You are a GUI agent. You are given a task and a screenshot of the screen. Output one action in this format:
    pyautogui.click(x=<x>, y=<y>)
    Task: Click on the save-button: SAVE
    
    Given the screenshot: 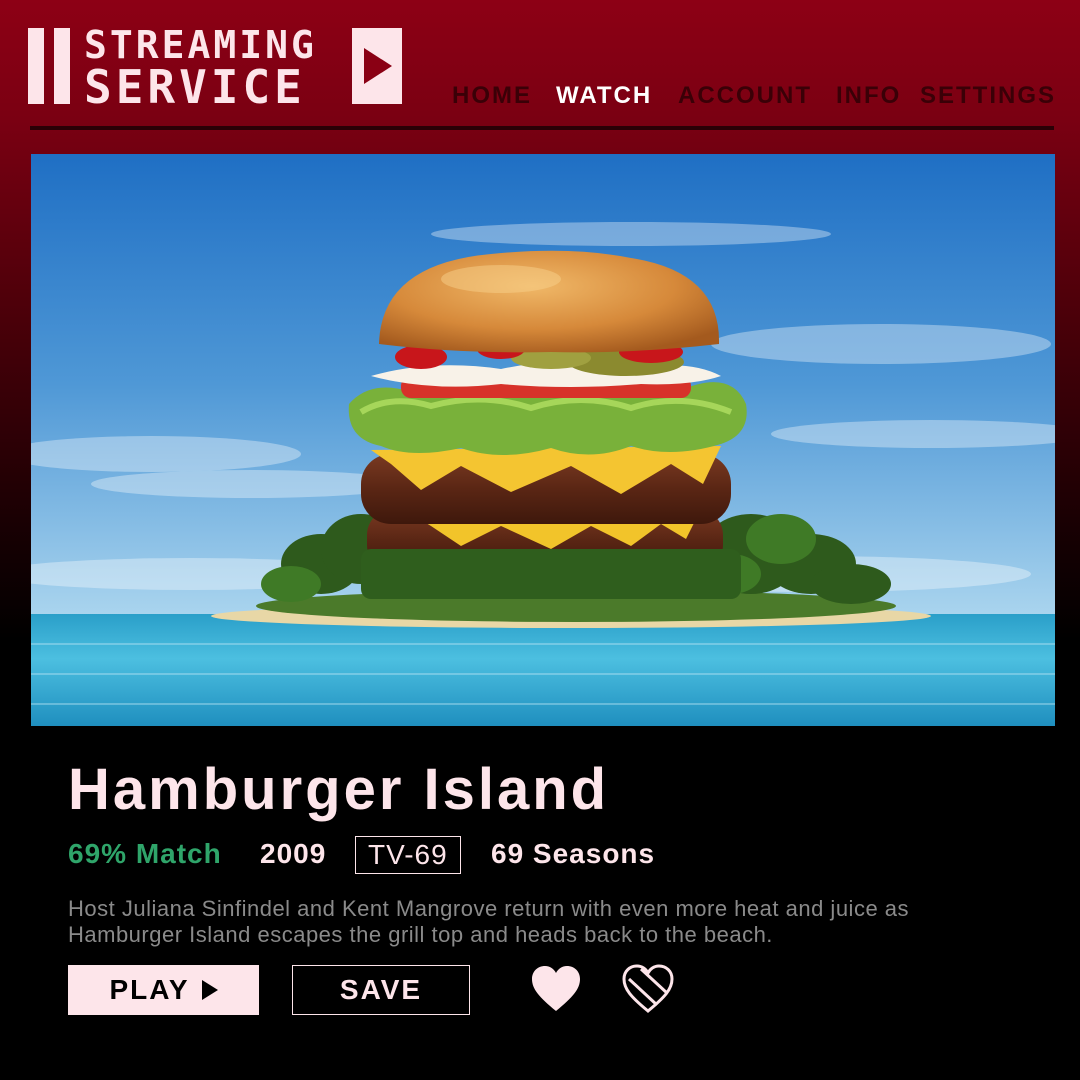 What is the action you would take?
    pyautogui.click(x=381, y=990)
    